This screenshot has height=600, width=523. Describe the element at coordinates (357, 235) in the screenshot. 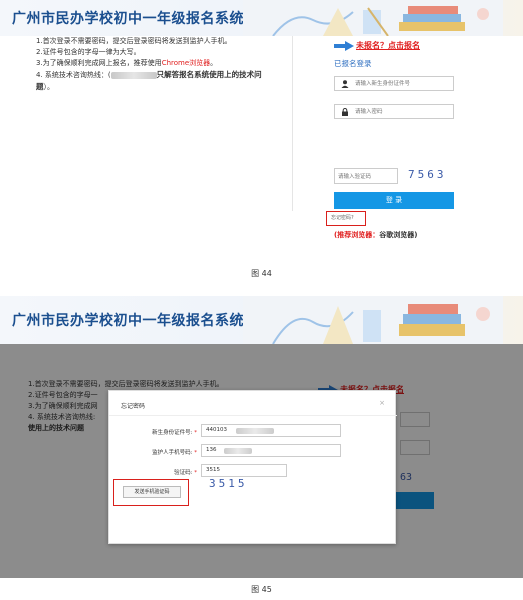

I see `browser-tip-label: (推荐浏览器：` at that location.